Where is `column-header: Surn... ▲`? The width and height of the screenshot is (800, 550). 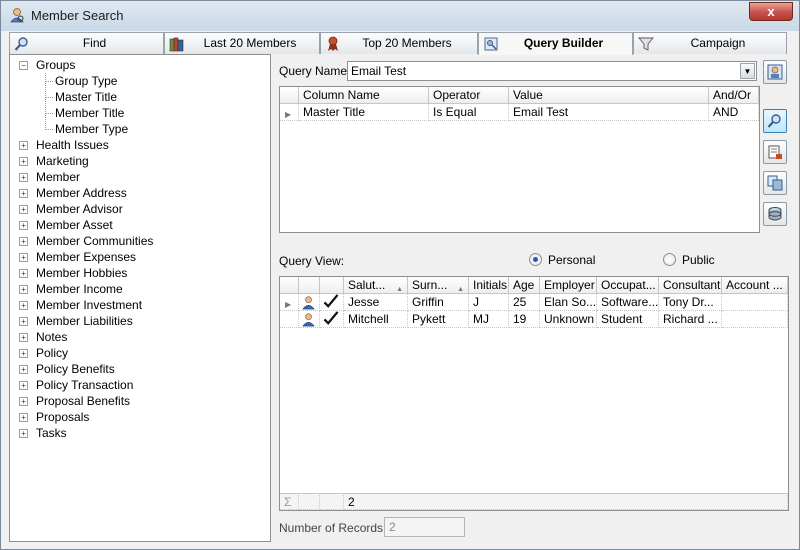 column-header: Surn... ▲ is located at coordinates (438, 285).